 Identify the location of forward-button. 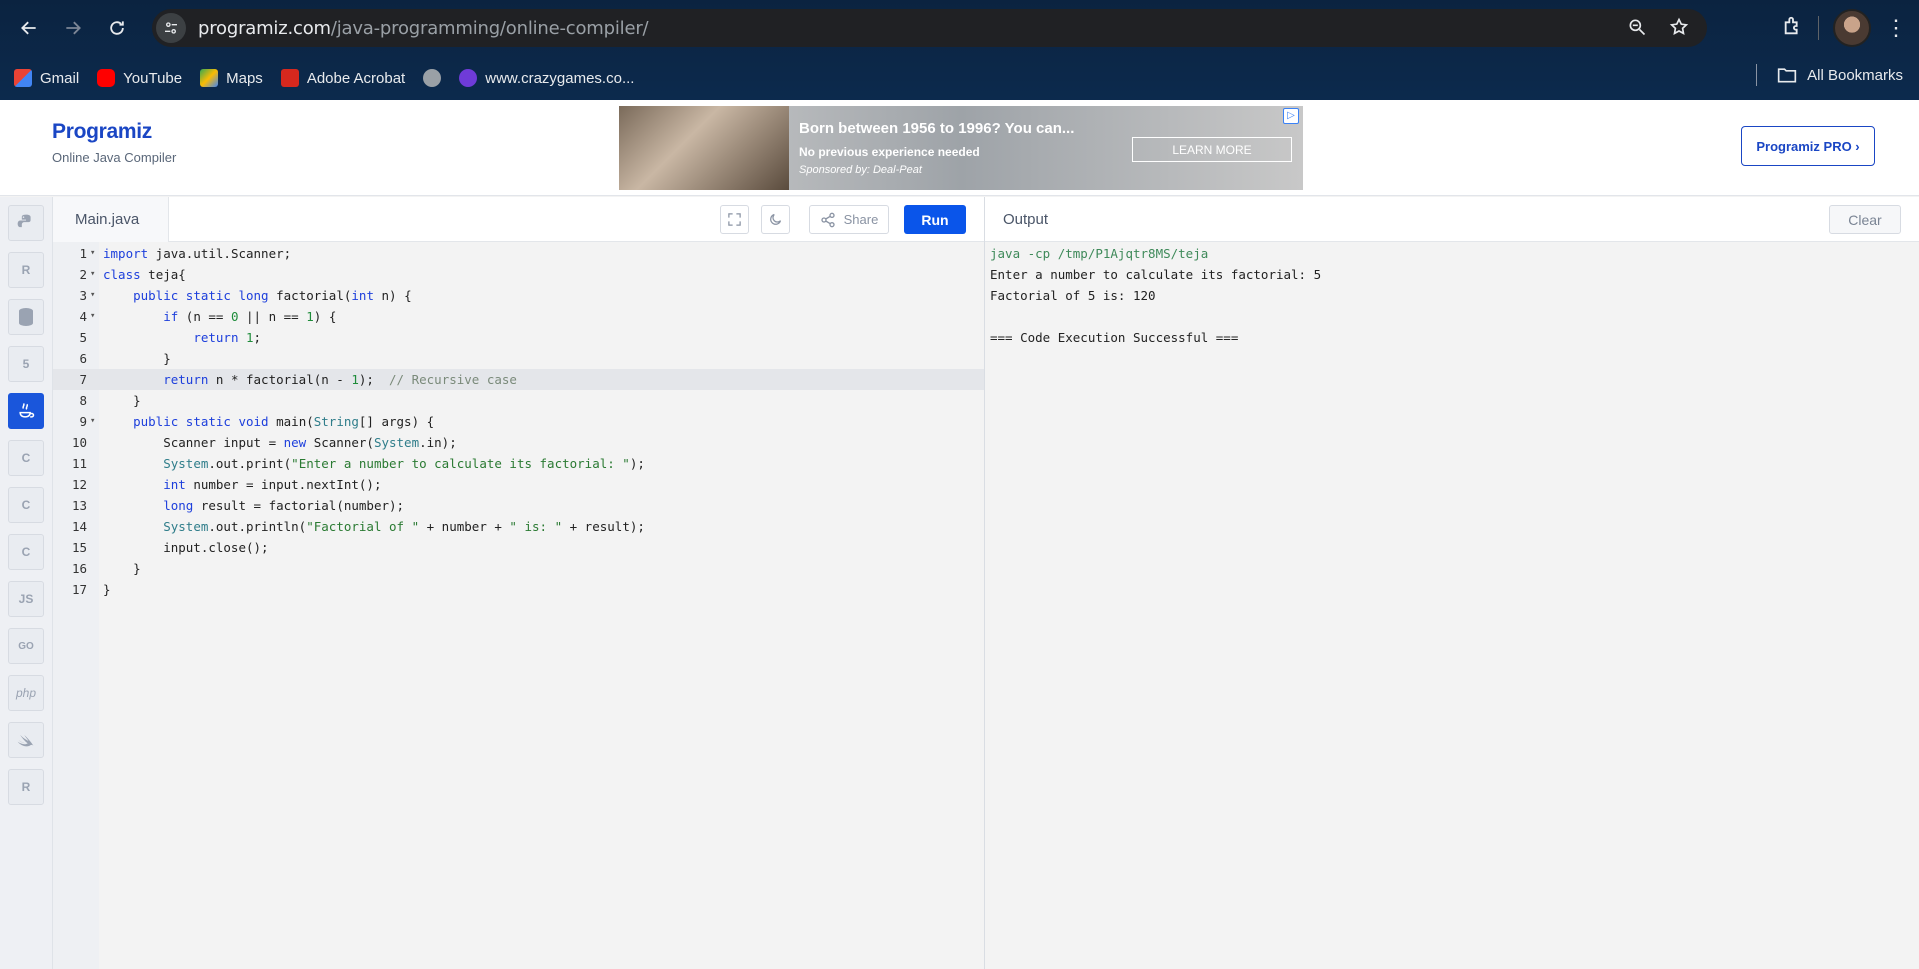
(73, 28).